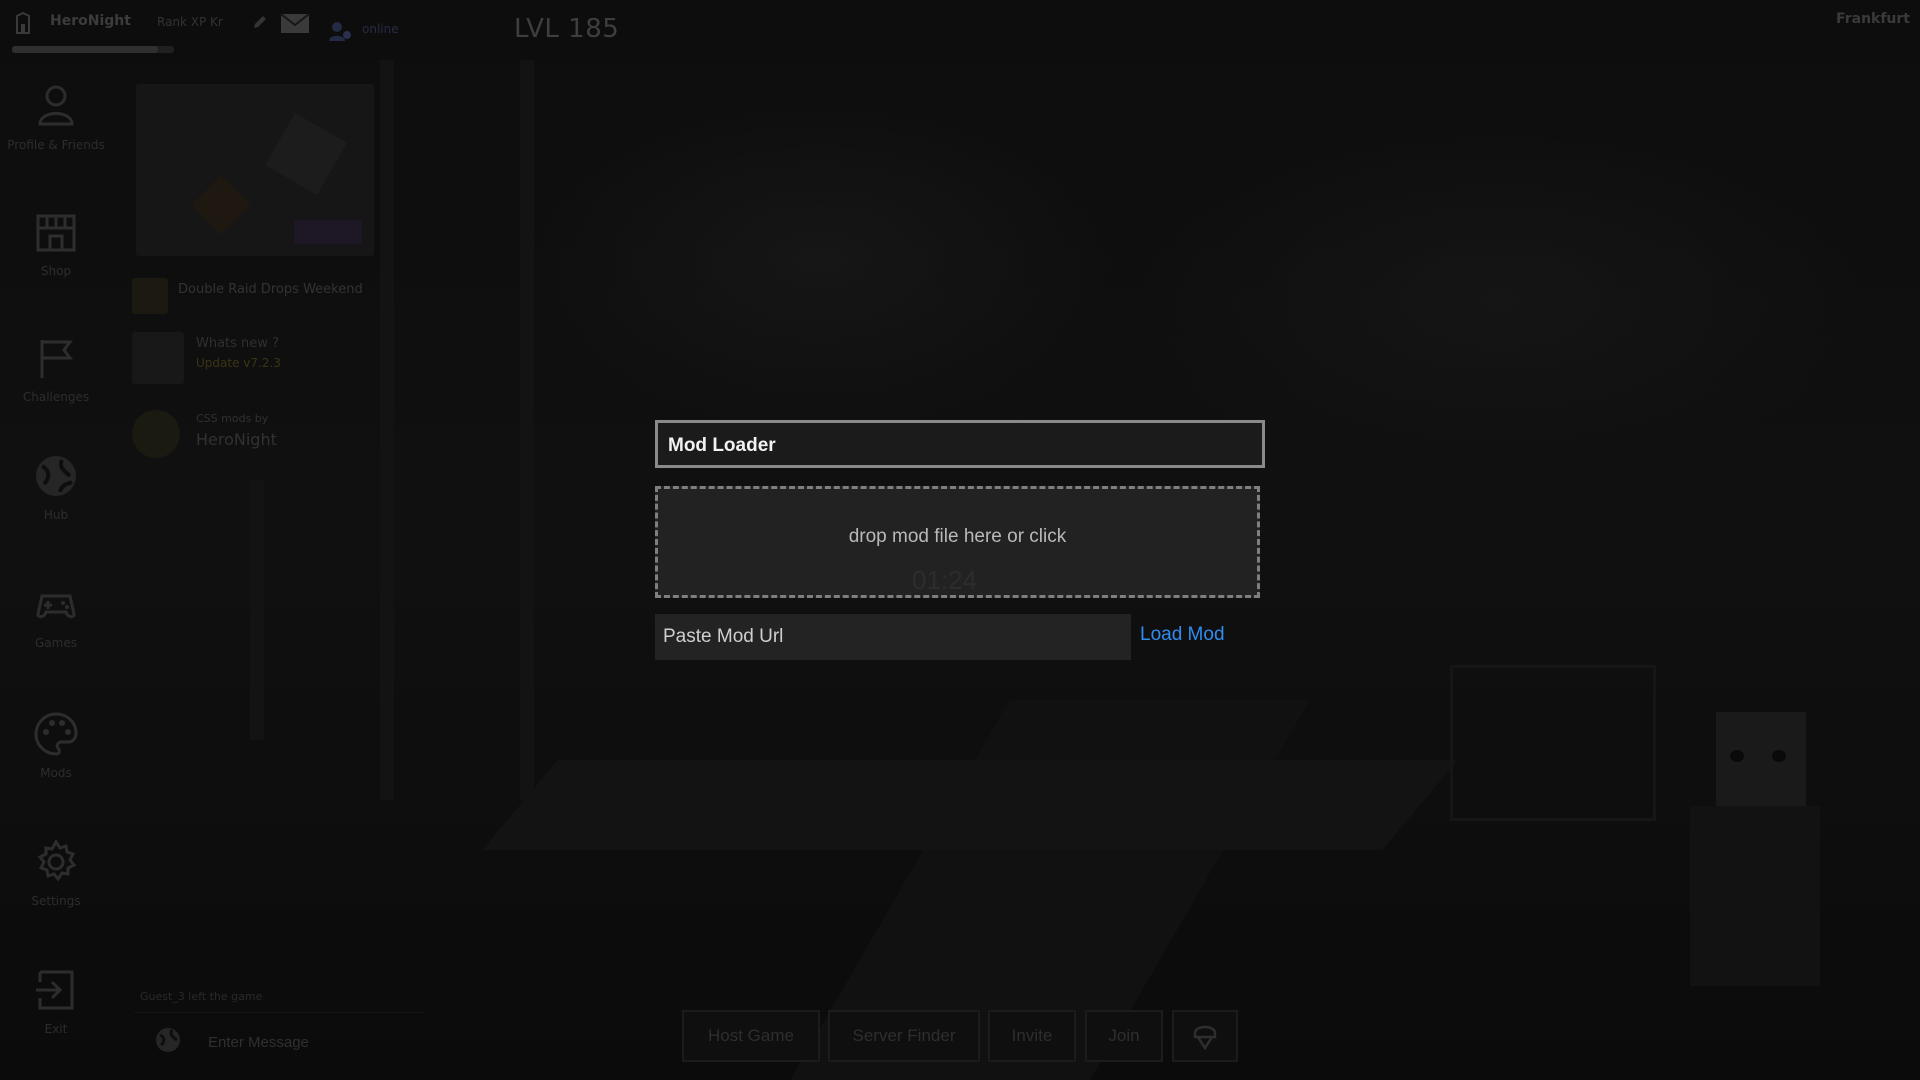 This screenshot has height=1080, width=1920. What do you see at coordinates (279, 1012) in the screenshot?
I see `chat-divider` at bounding box center [279, 1012].